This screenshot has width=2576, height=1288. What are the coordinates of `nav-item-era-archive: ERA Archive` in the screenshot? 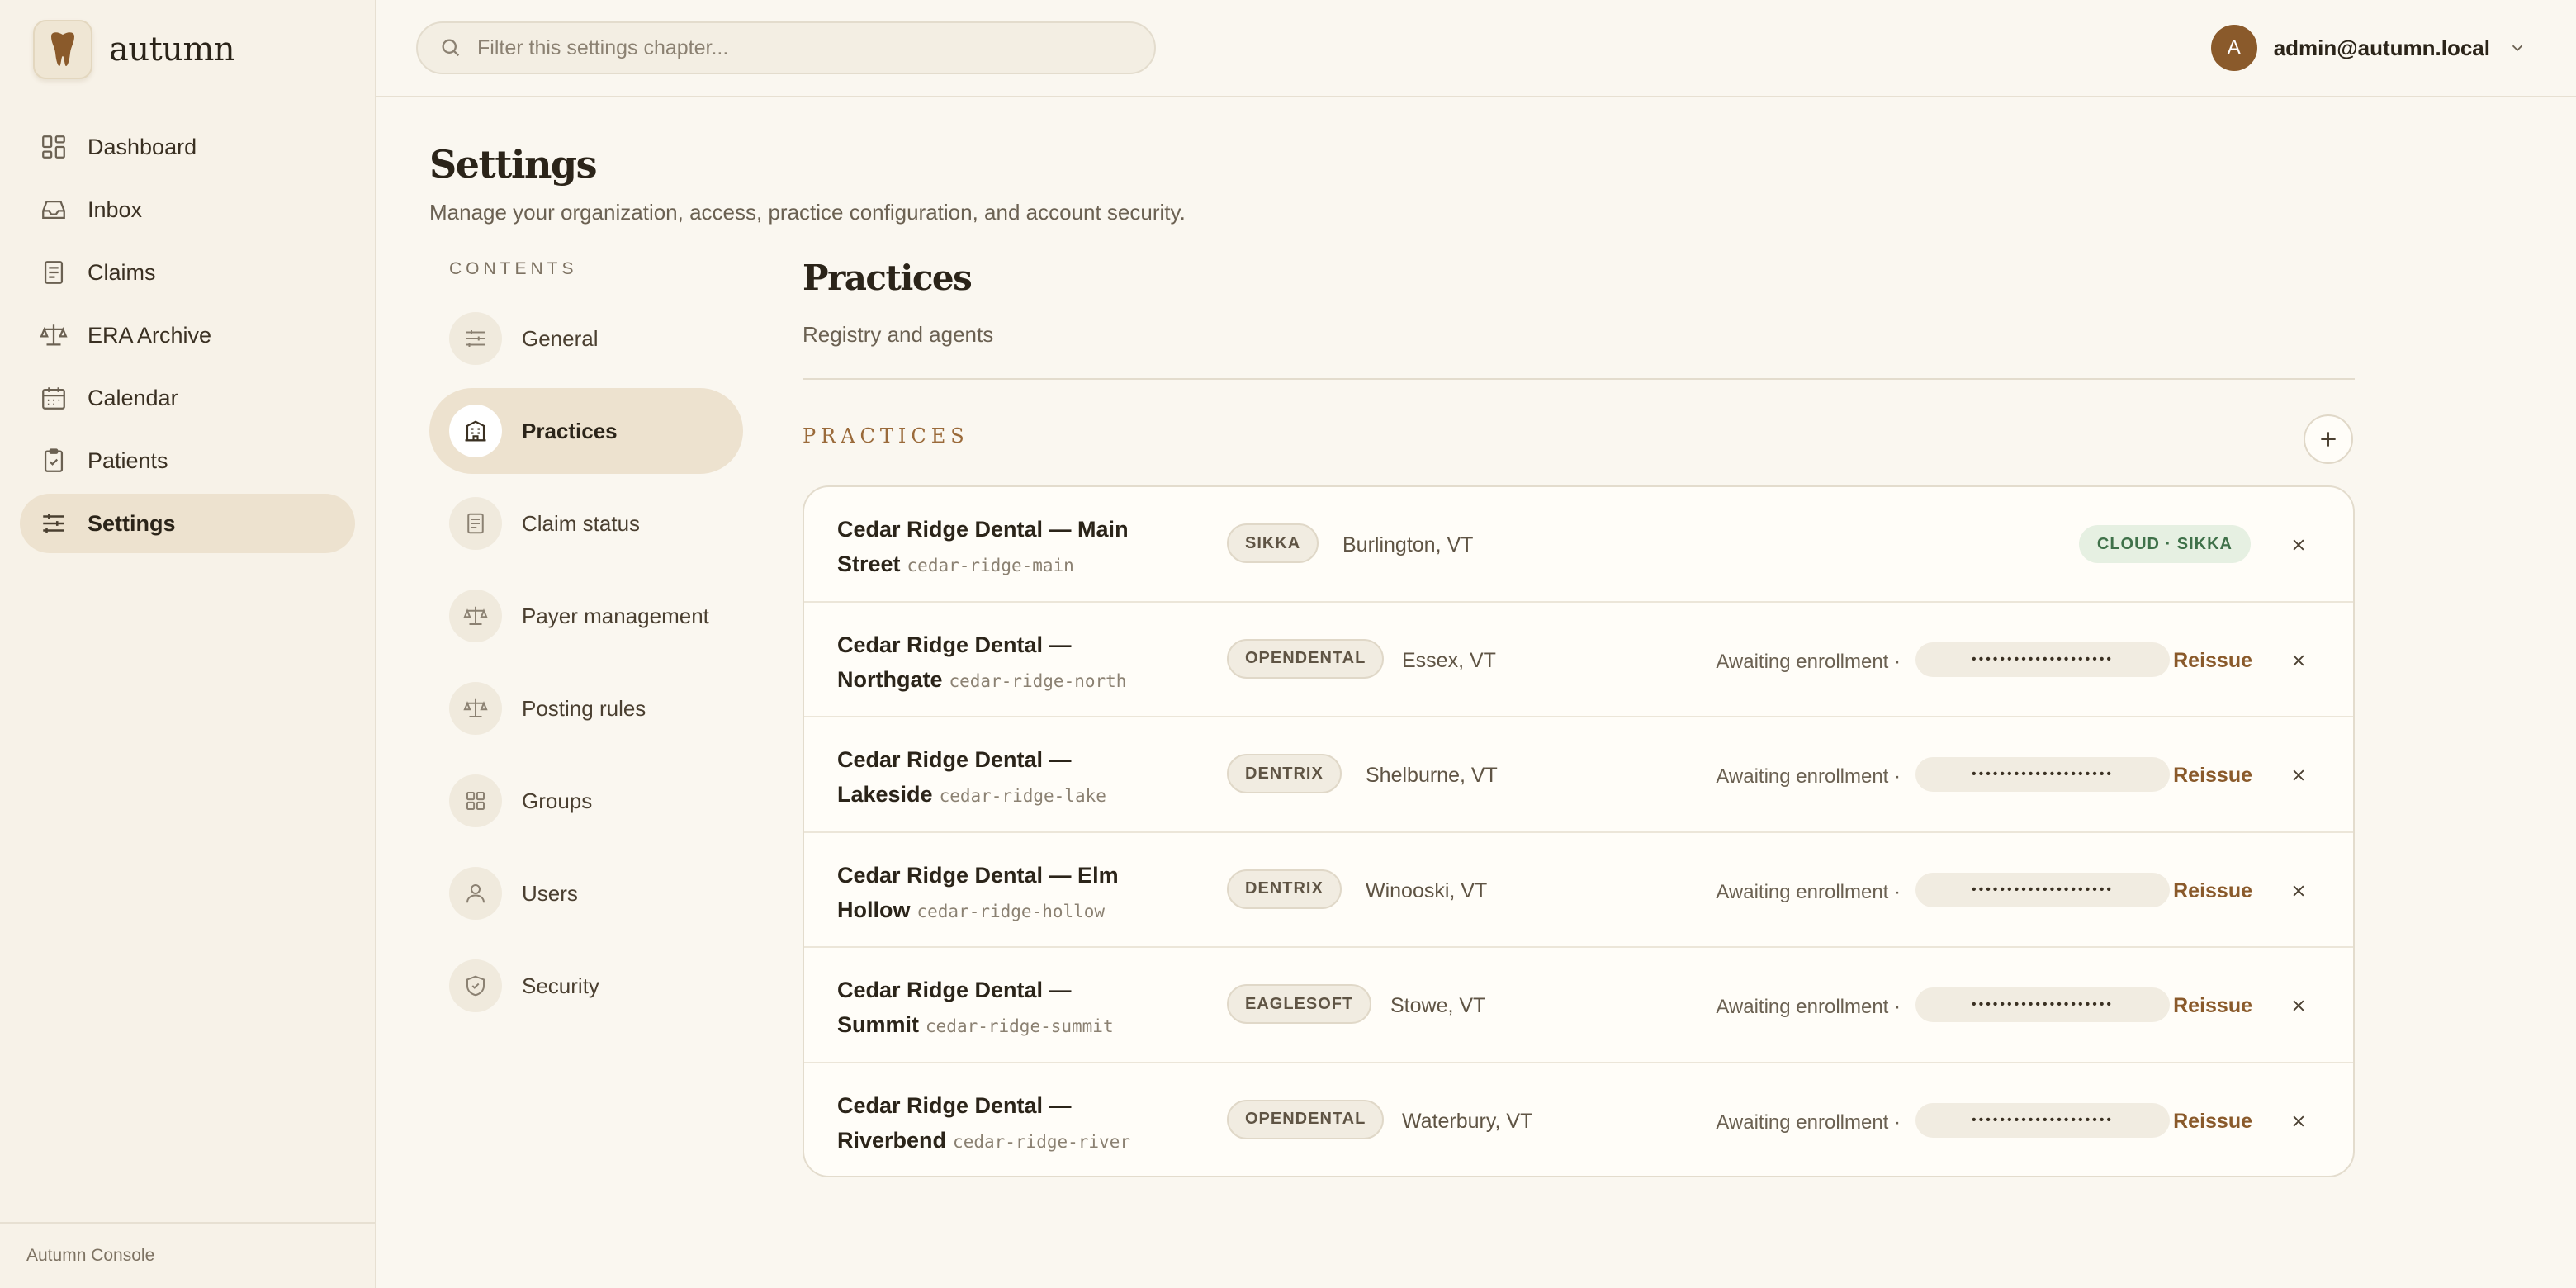 It's located at (187, 335).